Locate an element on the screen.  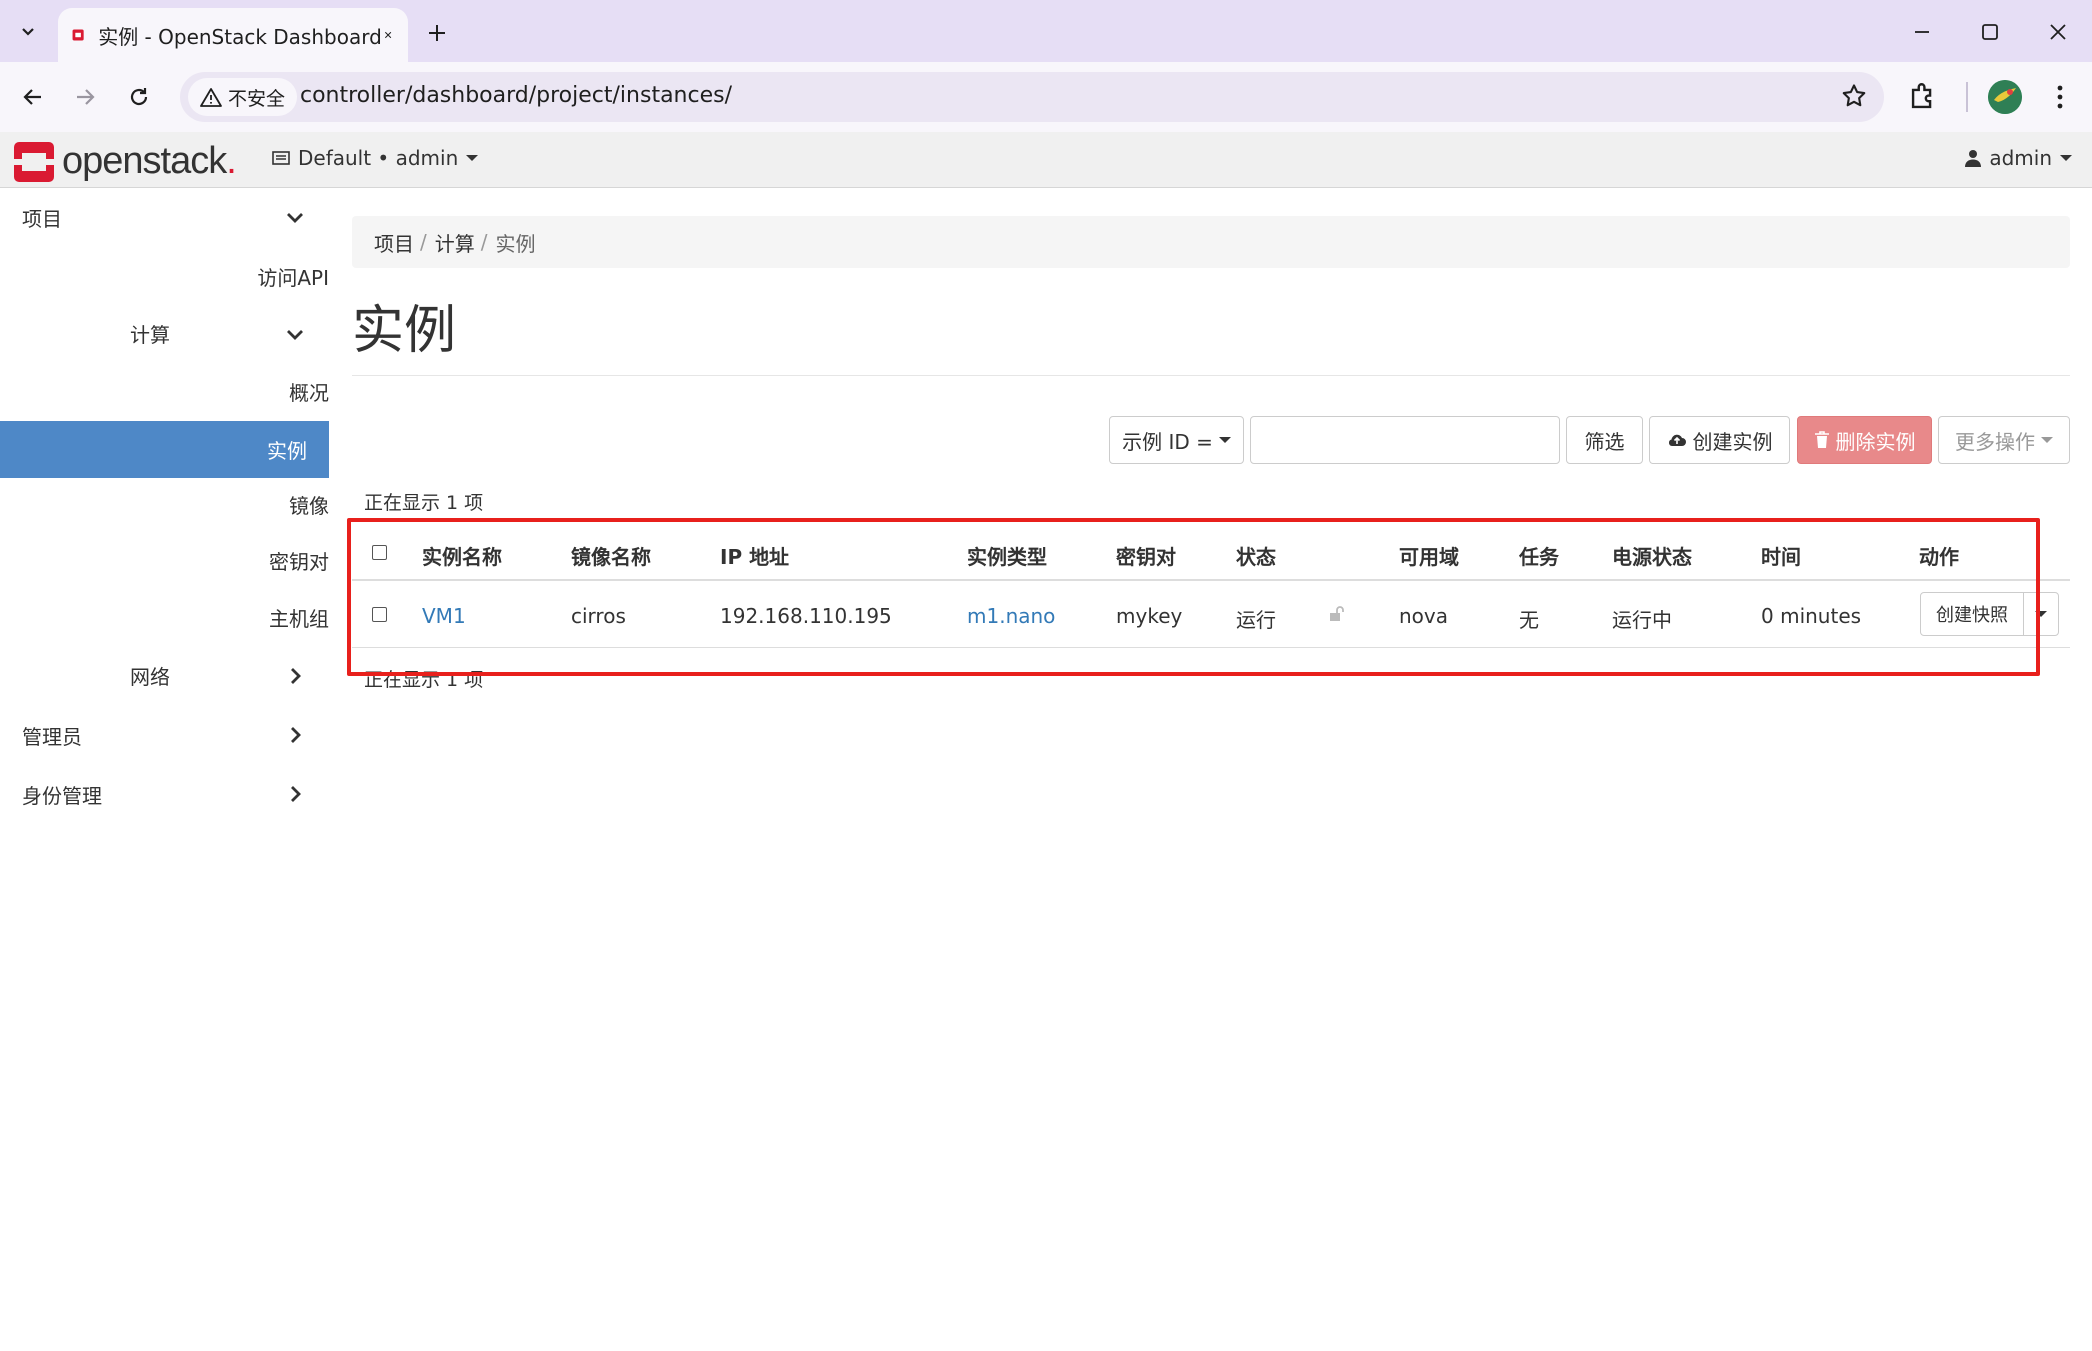
annotation-highlight-box is located at coordinates (1193, 597).